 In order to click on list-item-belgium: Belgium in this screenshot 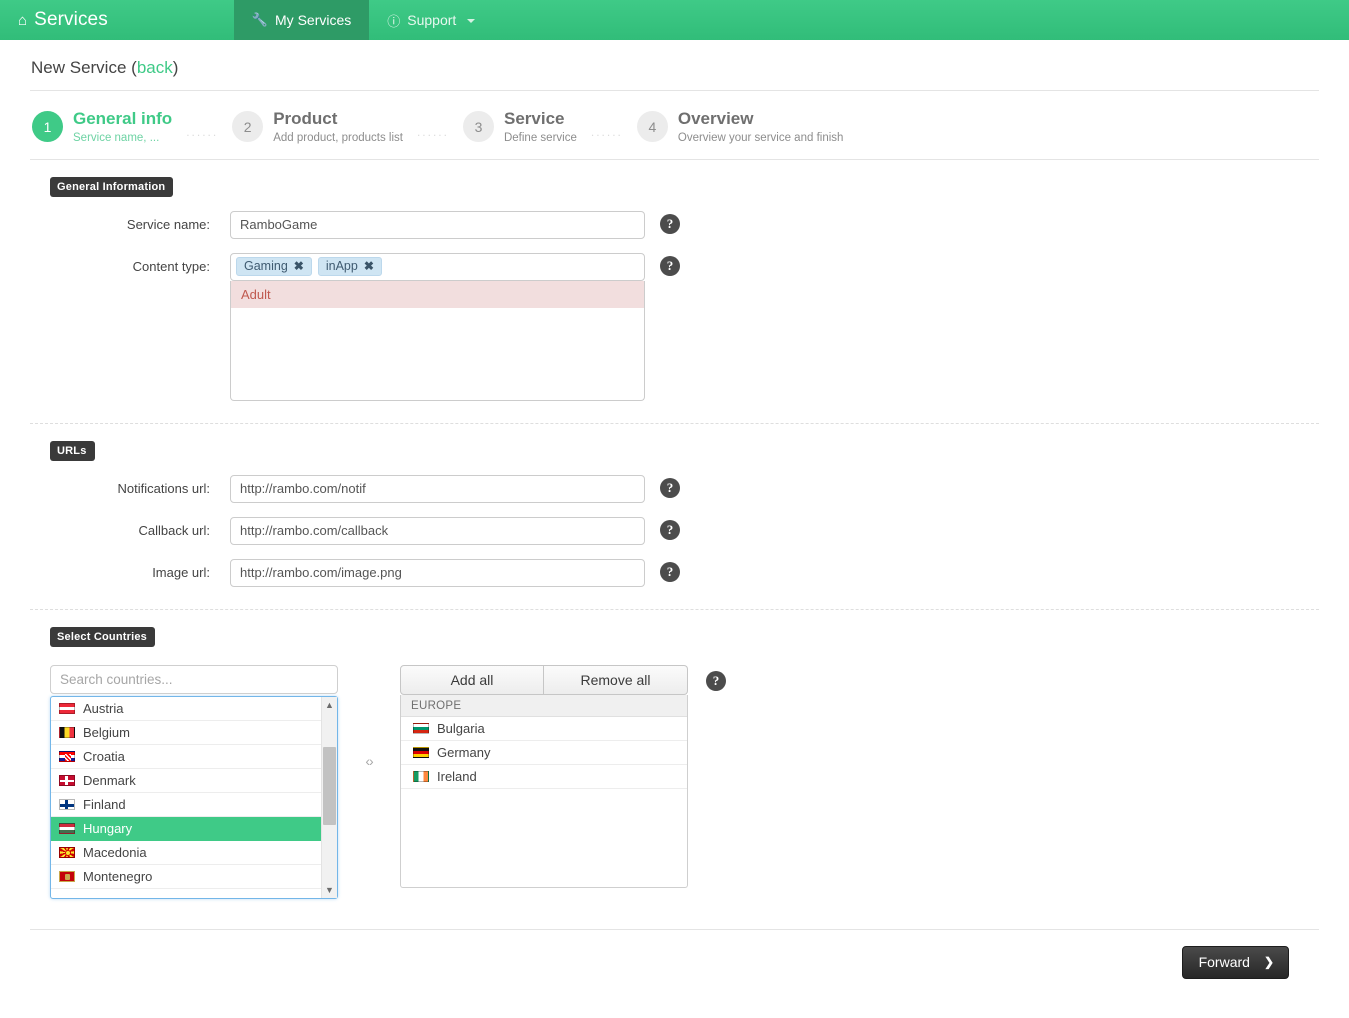, I will do `click(186, 733)`.